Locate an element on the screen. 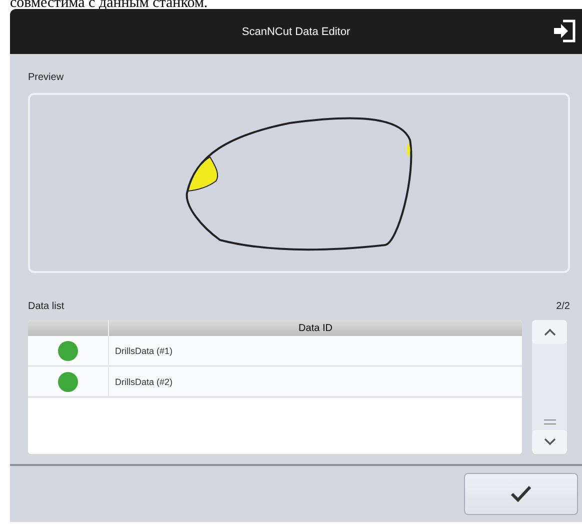 Image resolution: width=582 pixels, height=525 pixels. table-row: DrillsData (#1) is located at coordinates (275, 351).